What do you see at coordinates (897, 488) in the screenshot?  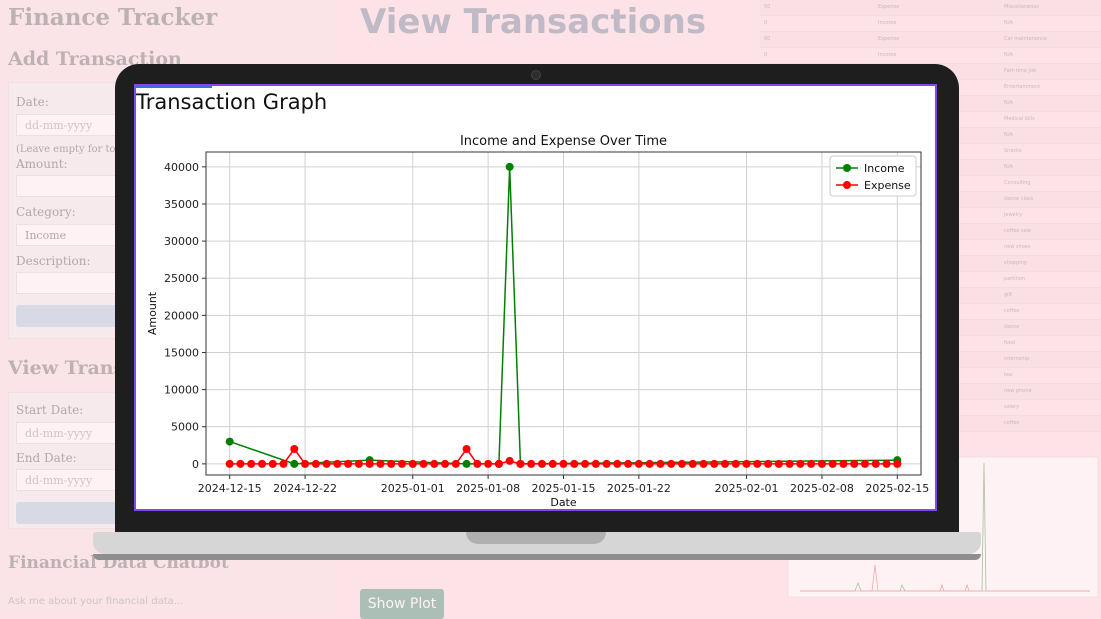 I see `x-tick-label: 2025-02-15` at bounding box center [897, 488].